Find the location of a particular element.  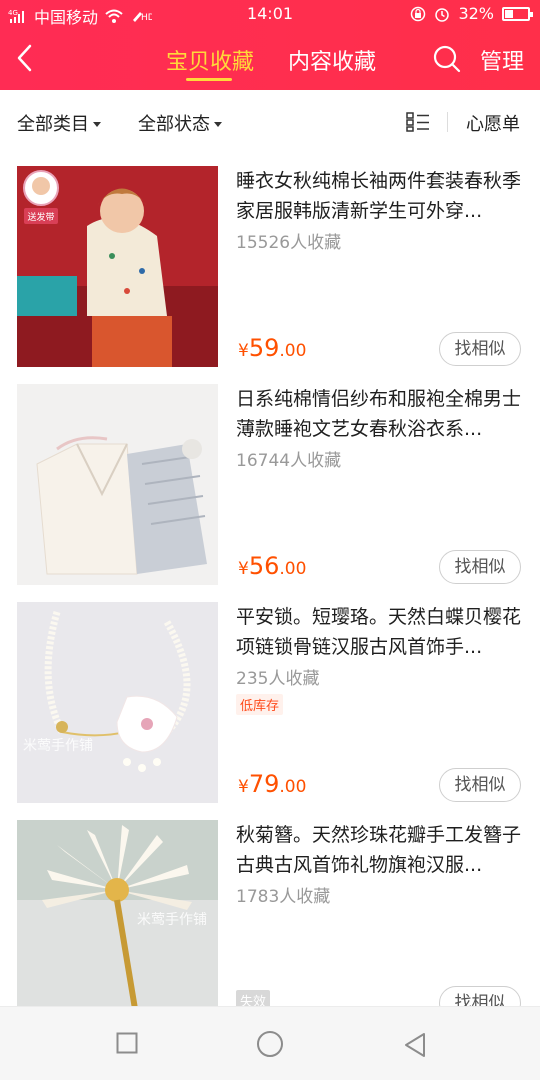

alarm-icon is located at coordinates (442, 14).